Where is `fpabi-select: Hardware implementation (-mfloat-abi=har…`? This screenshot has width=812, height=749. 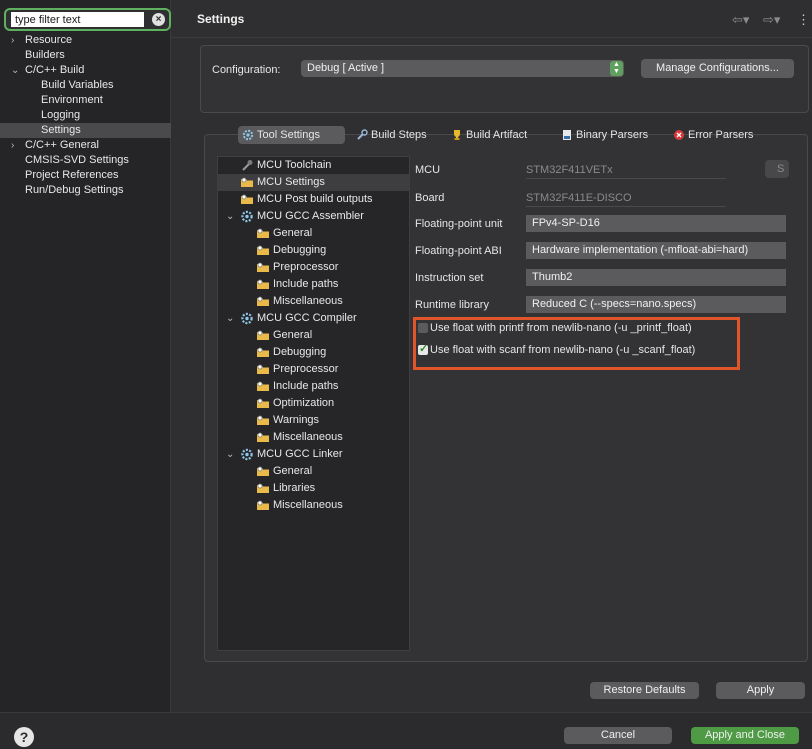 fpabi-select: Hardware implementation (-mfloat-abi=har… is located at coordinates (656, 250).